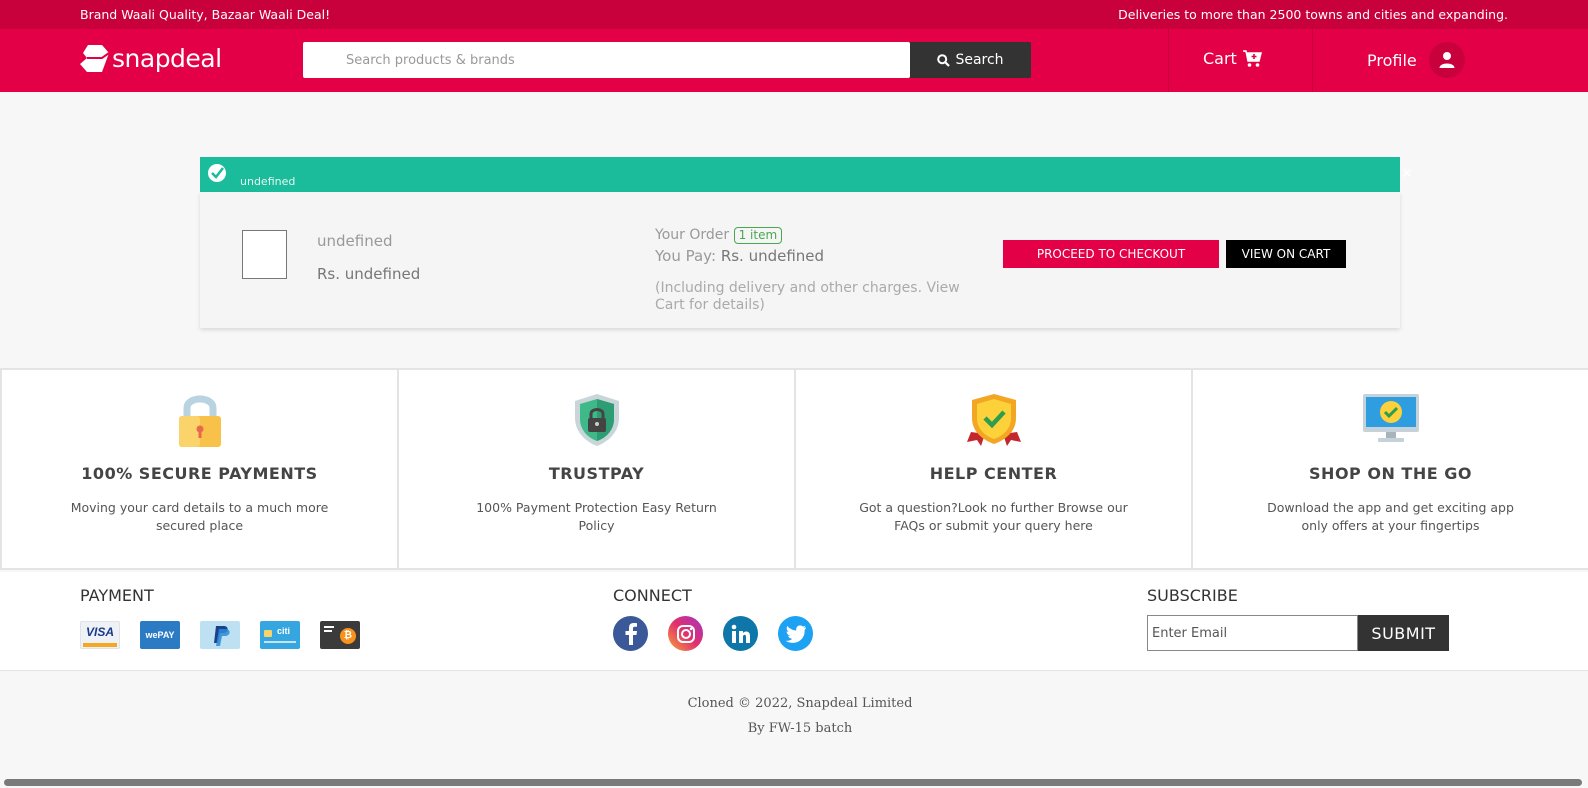 This screenshot has width=1588, height=788. I want to click on payment-title: PAYMENT, so click(117, 595).